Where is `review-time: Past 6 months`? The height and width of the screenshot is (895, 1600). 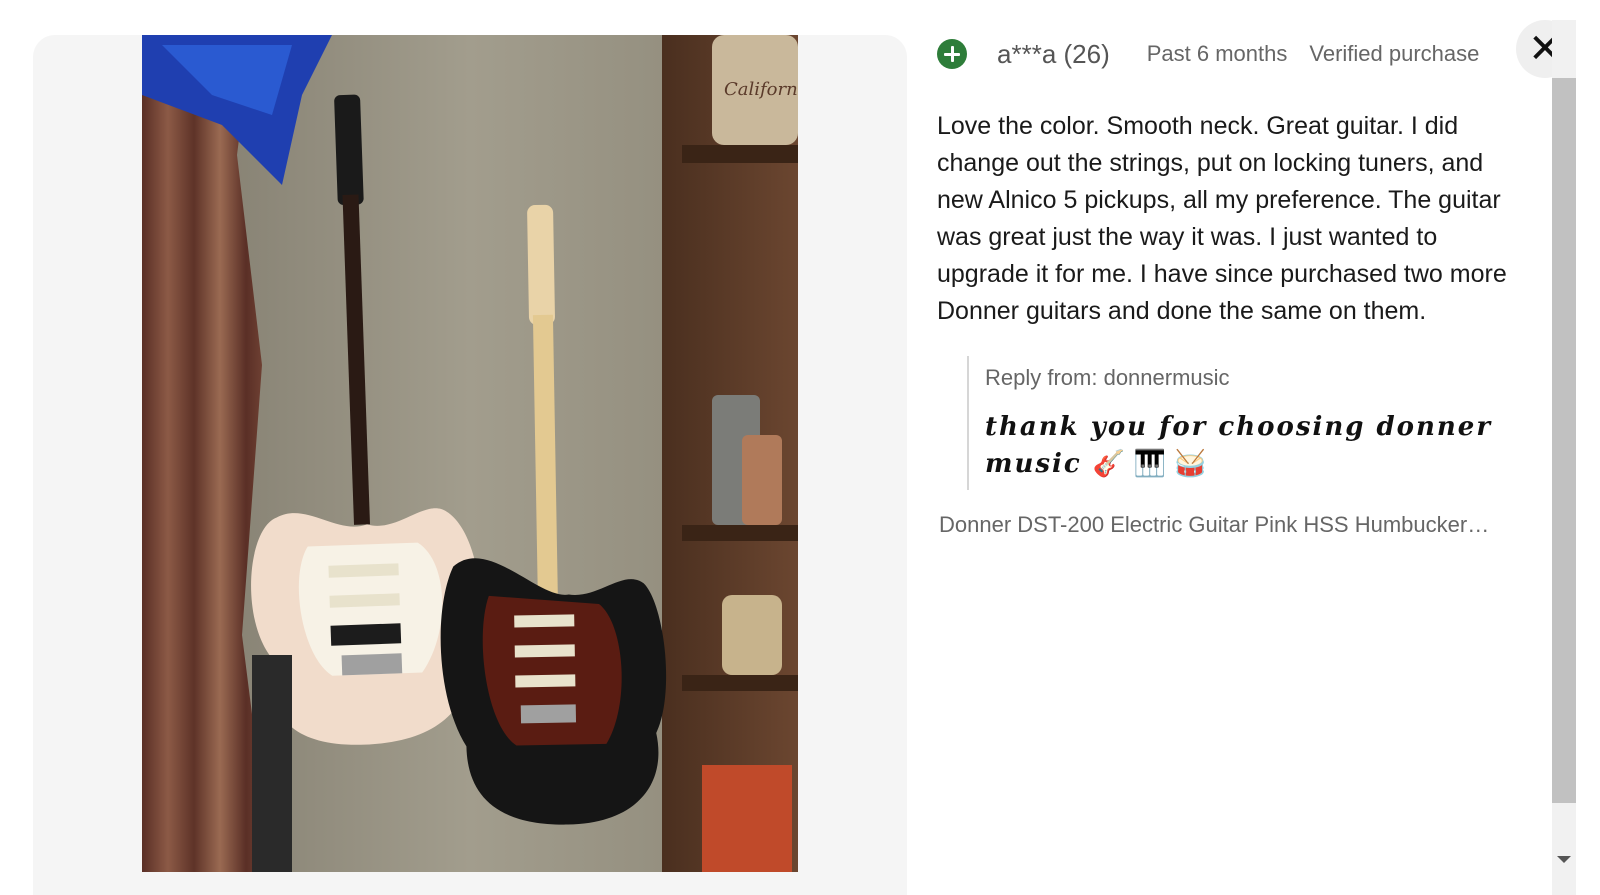 review-time: Past 6 months is located at coordinates (1217, 53).